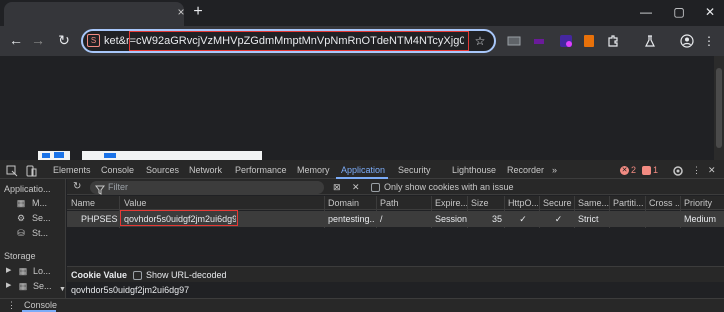 The width and height of the screenshot is (724, 312). I want to click on column-header-name: Name, so click(94, 203).